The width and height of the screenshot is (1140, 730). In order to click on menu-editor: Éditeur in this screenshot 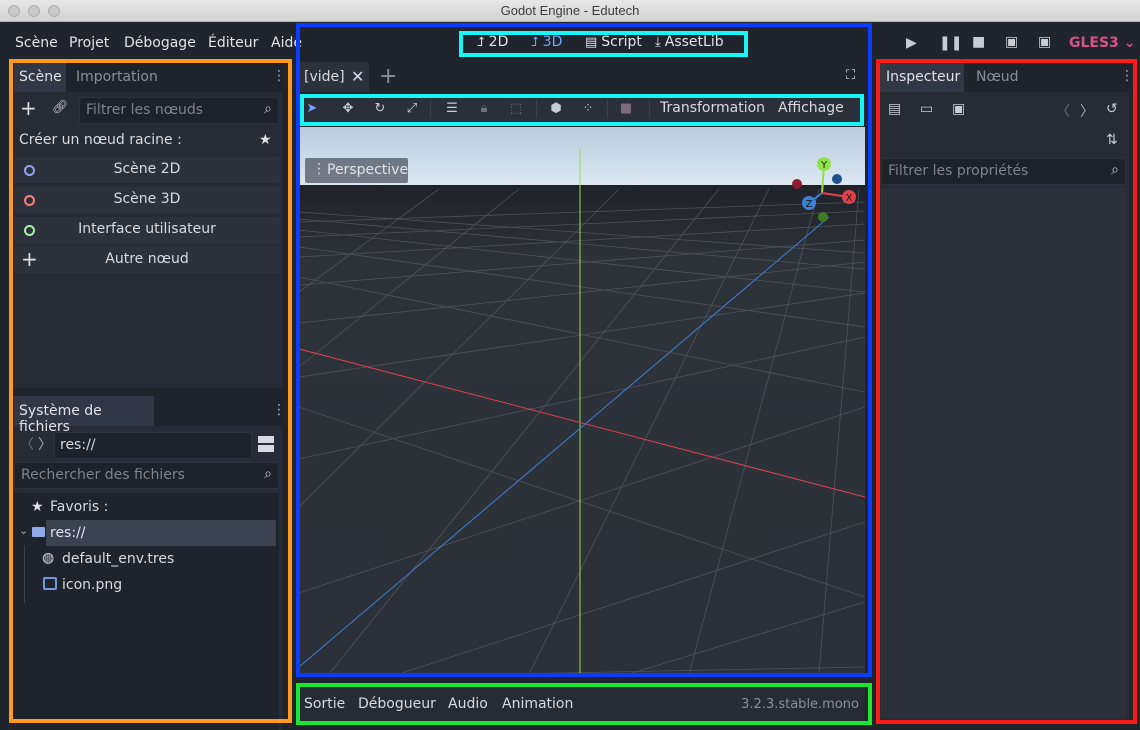, I will do `click(233, 43)`.